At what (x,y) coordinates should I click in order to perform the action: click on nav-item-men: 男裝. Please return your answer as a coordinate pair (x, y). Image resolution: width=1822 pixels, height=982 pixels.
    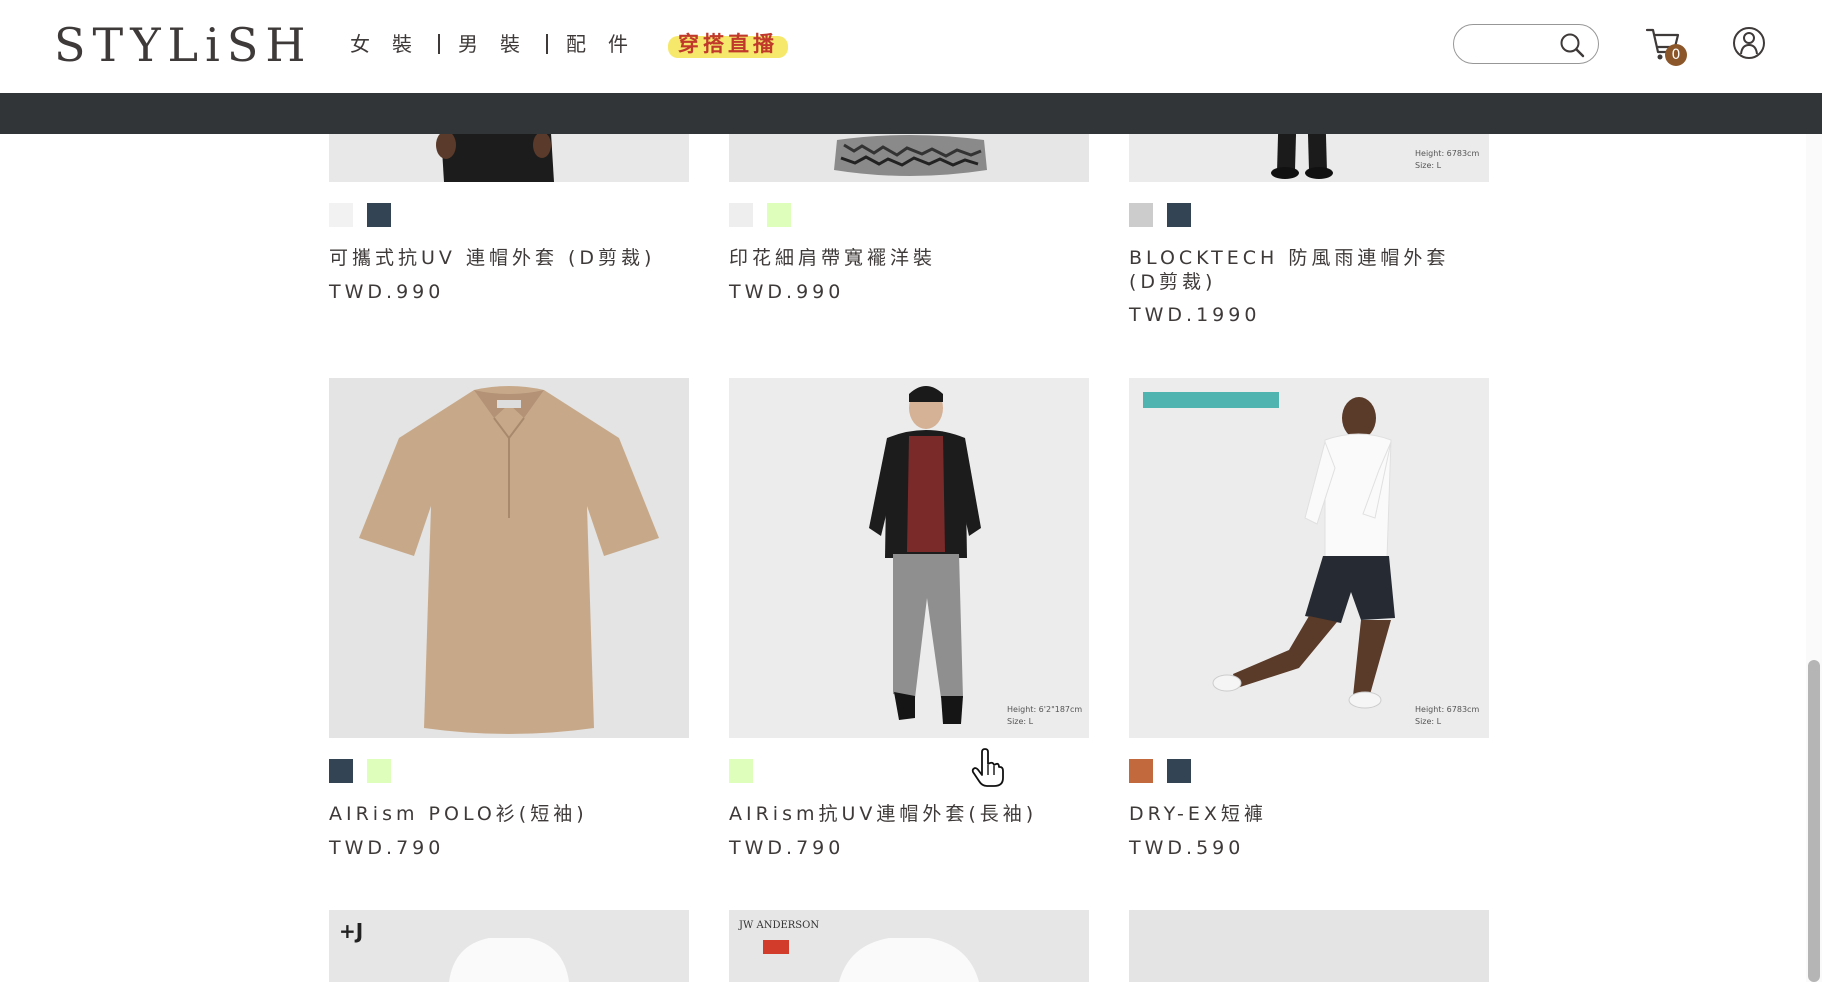
    Looking at the image, I should click on (500, 44).